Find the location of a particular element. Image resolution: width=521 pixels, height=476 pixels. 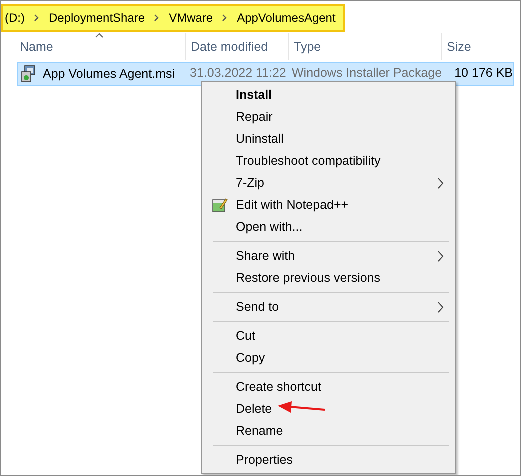

column-header: Type is located at coordinates (308, 47).